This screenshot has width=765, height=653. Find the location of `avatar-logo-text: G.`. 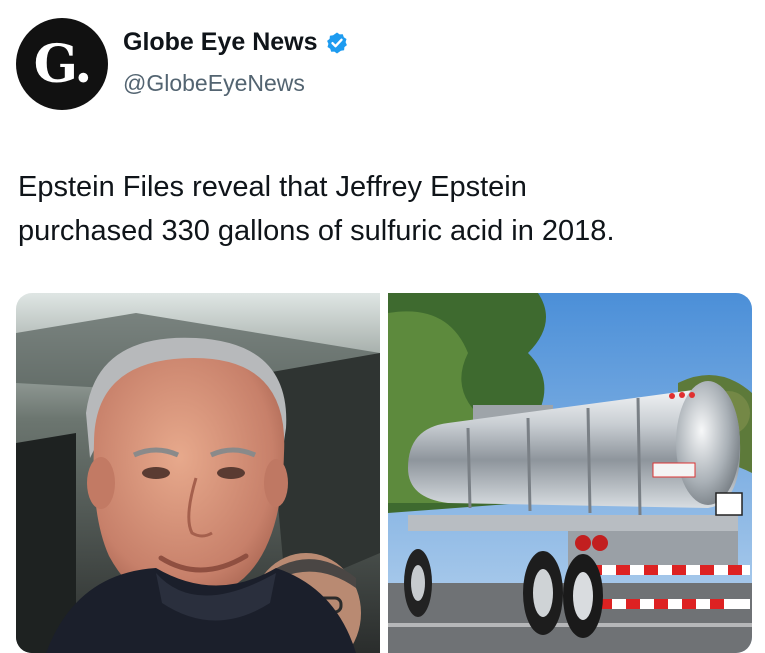

avatar-logo-text: G. is located at coordinates (63, 64).